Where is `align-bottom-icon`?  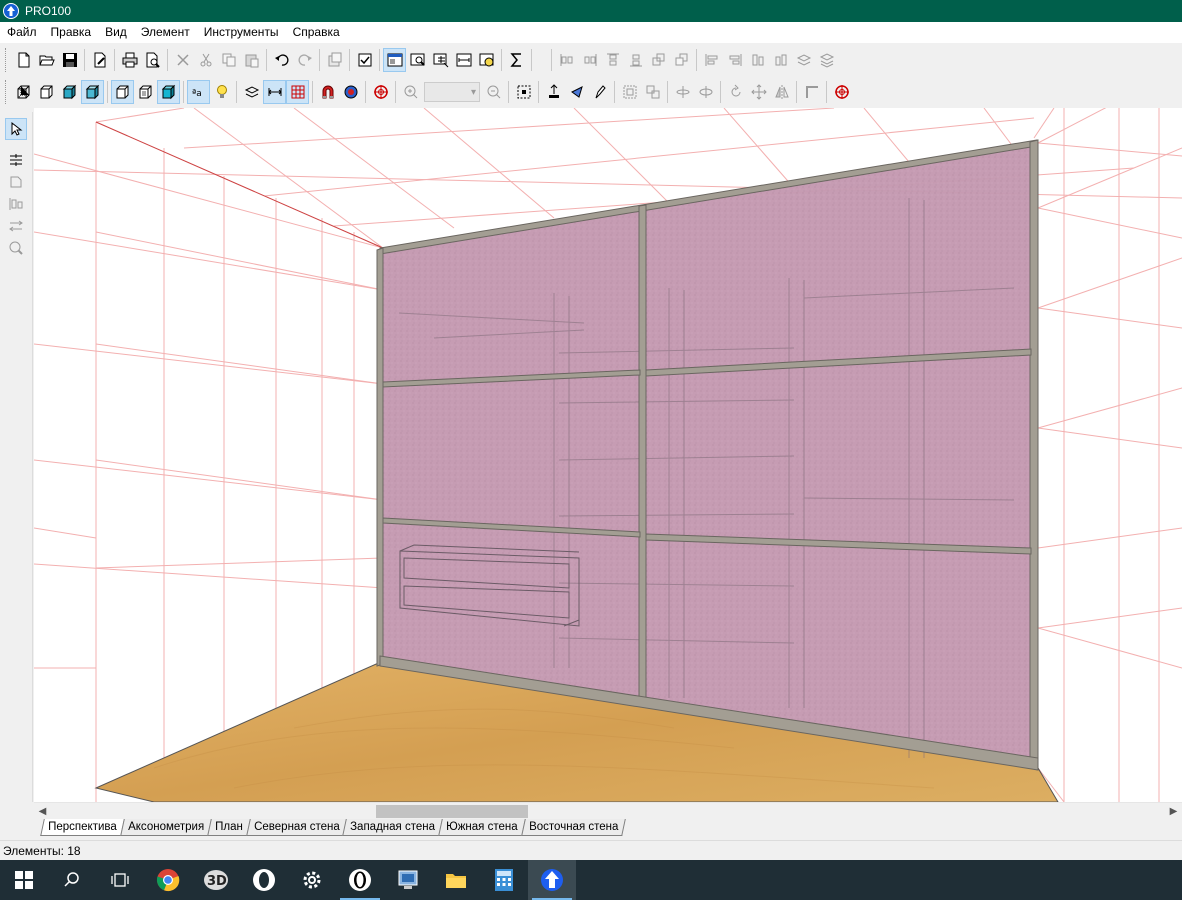
align-bottom-icon is located at coordinates (635, 60).